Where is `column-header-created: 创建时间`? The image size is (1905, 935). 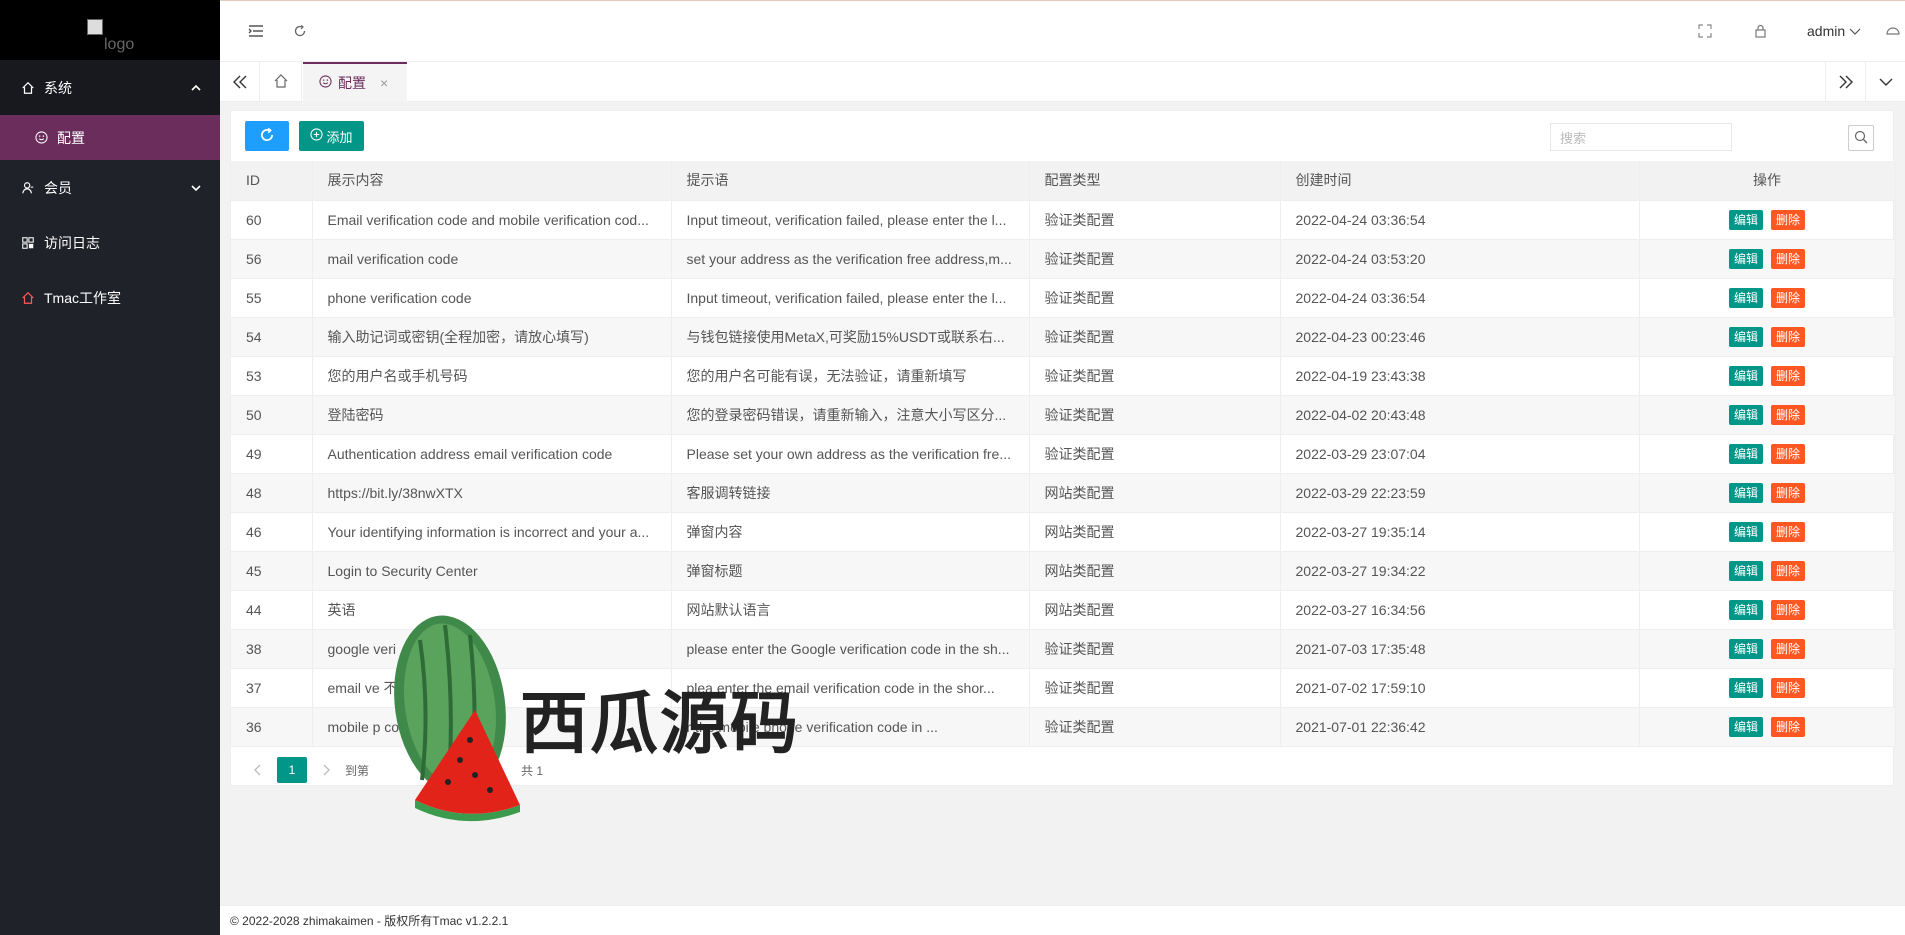 column-header-created: 创建时间 is located at coordinates (1460, 181).